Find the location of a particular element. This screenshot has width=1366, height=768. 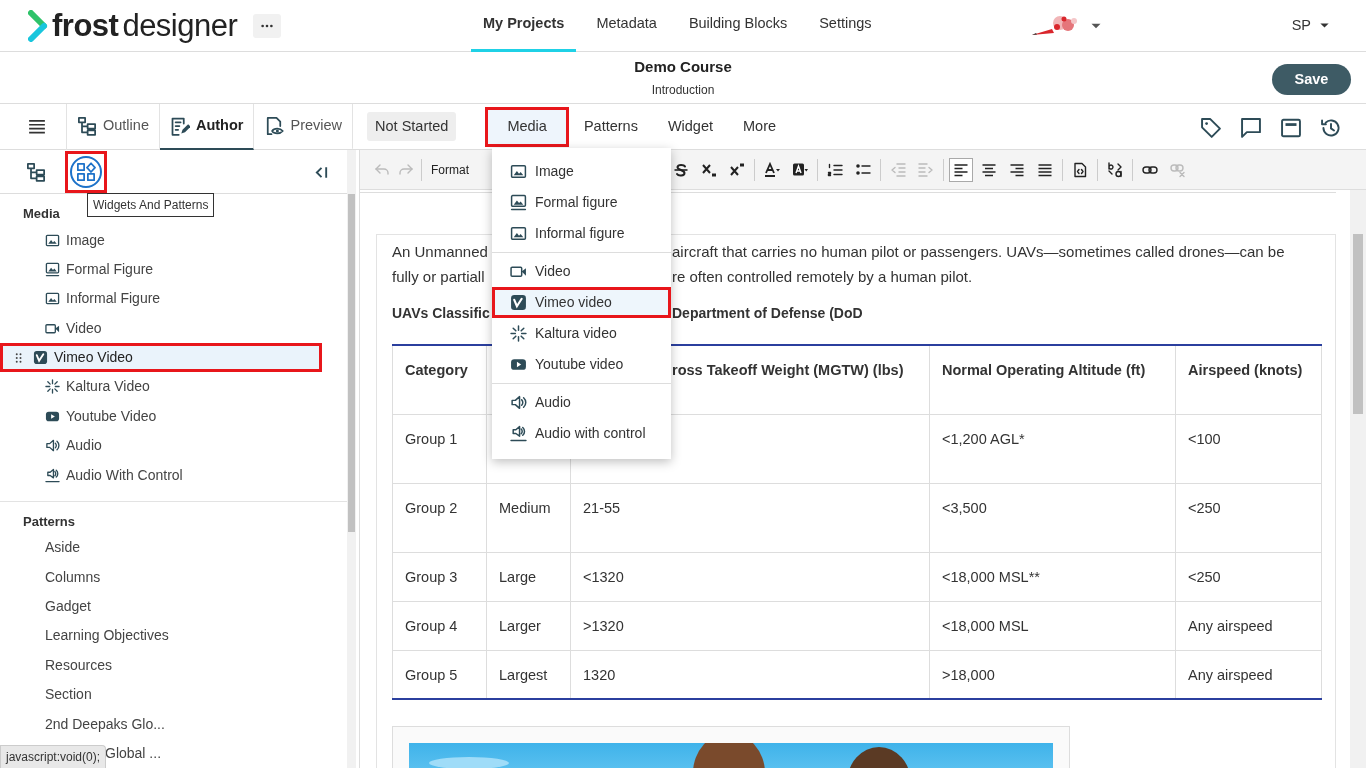

table-cell: <3,500 is located at coordinates (1052, 517).